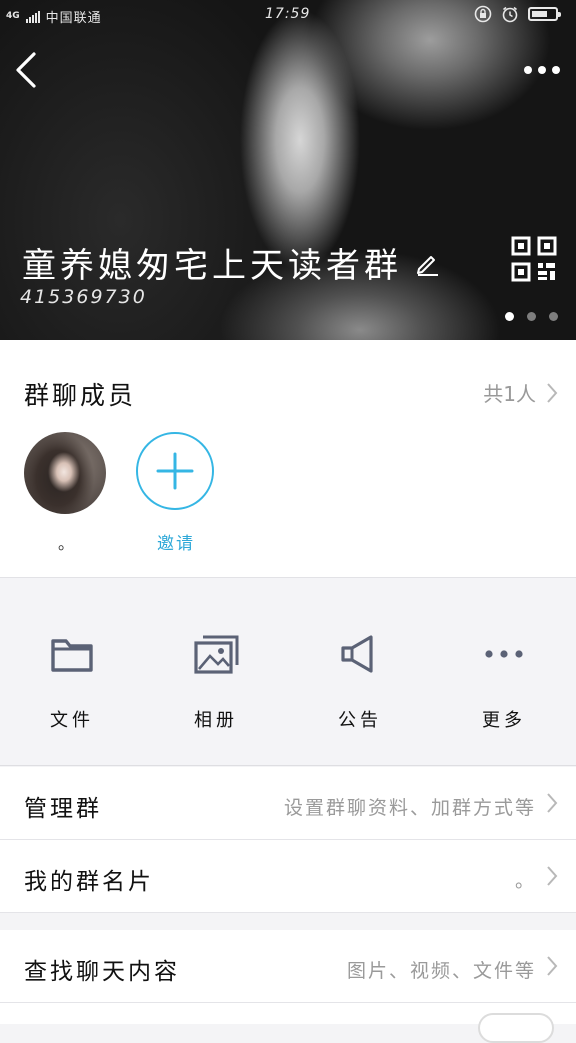  I want to click on signal-icon, so click(32, 16).